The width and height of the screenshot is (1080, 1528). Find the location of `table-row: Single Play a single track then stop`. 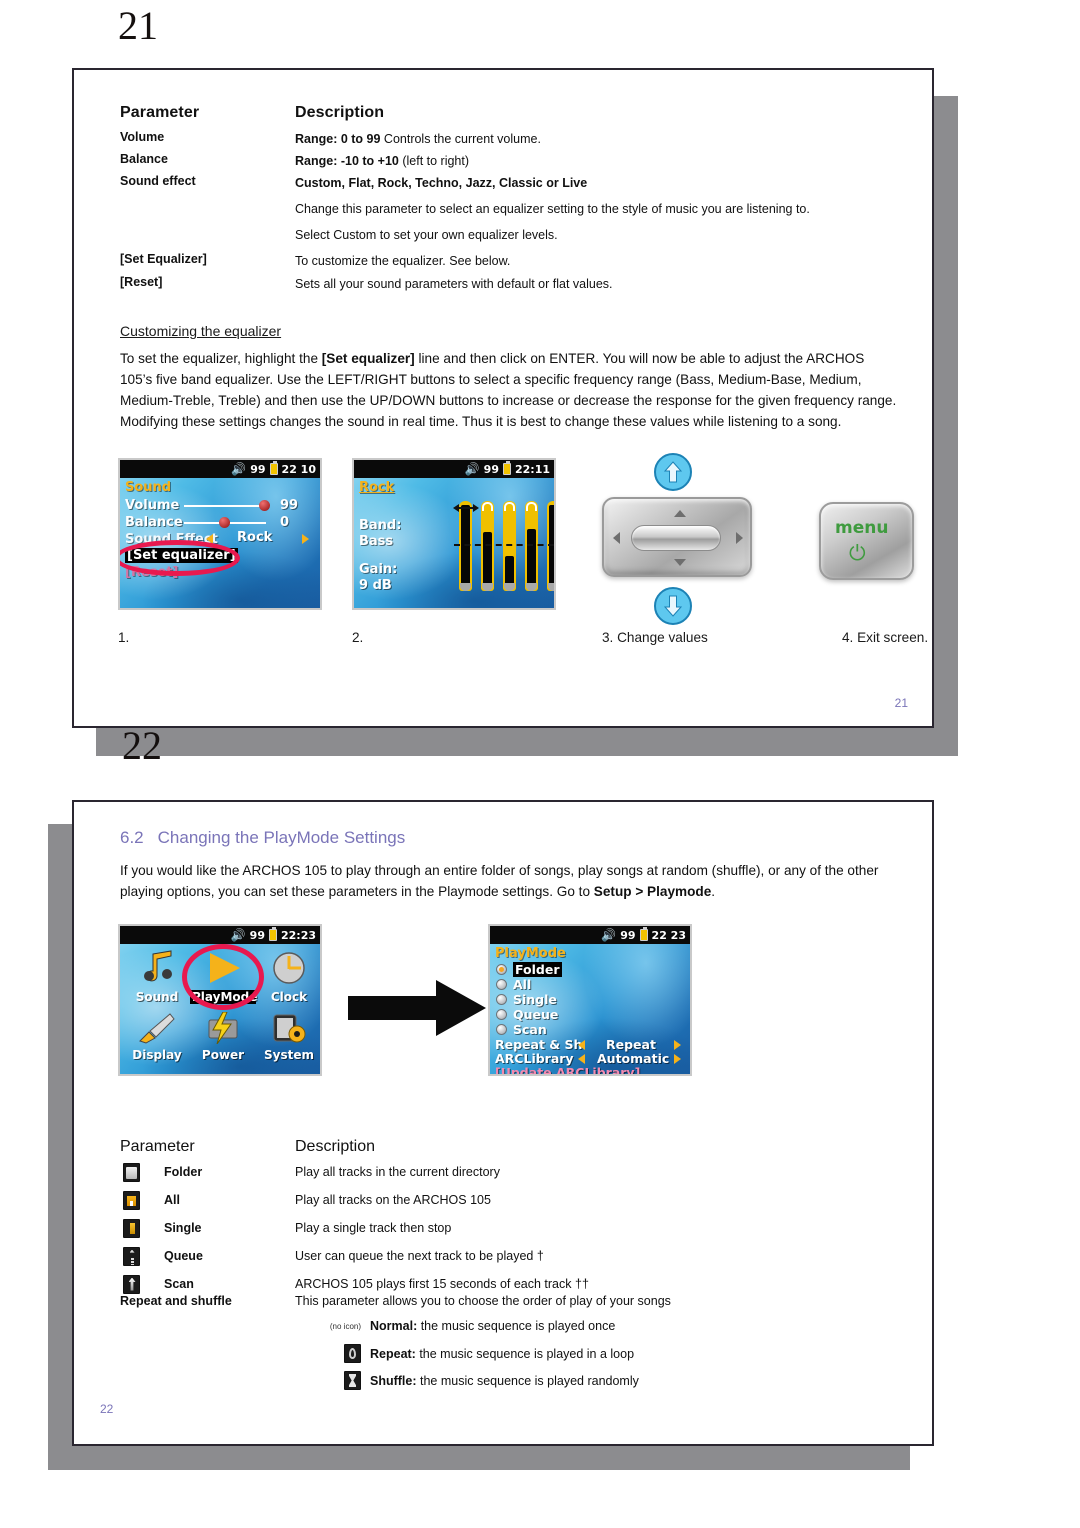

table-row: Single Play a single track then stop is located at coordinates (505, 1228).